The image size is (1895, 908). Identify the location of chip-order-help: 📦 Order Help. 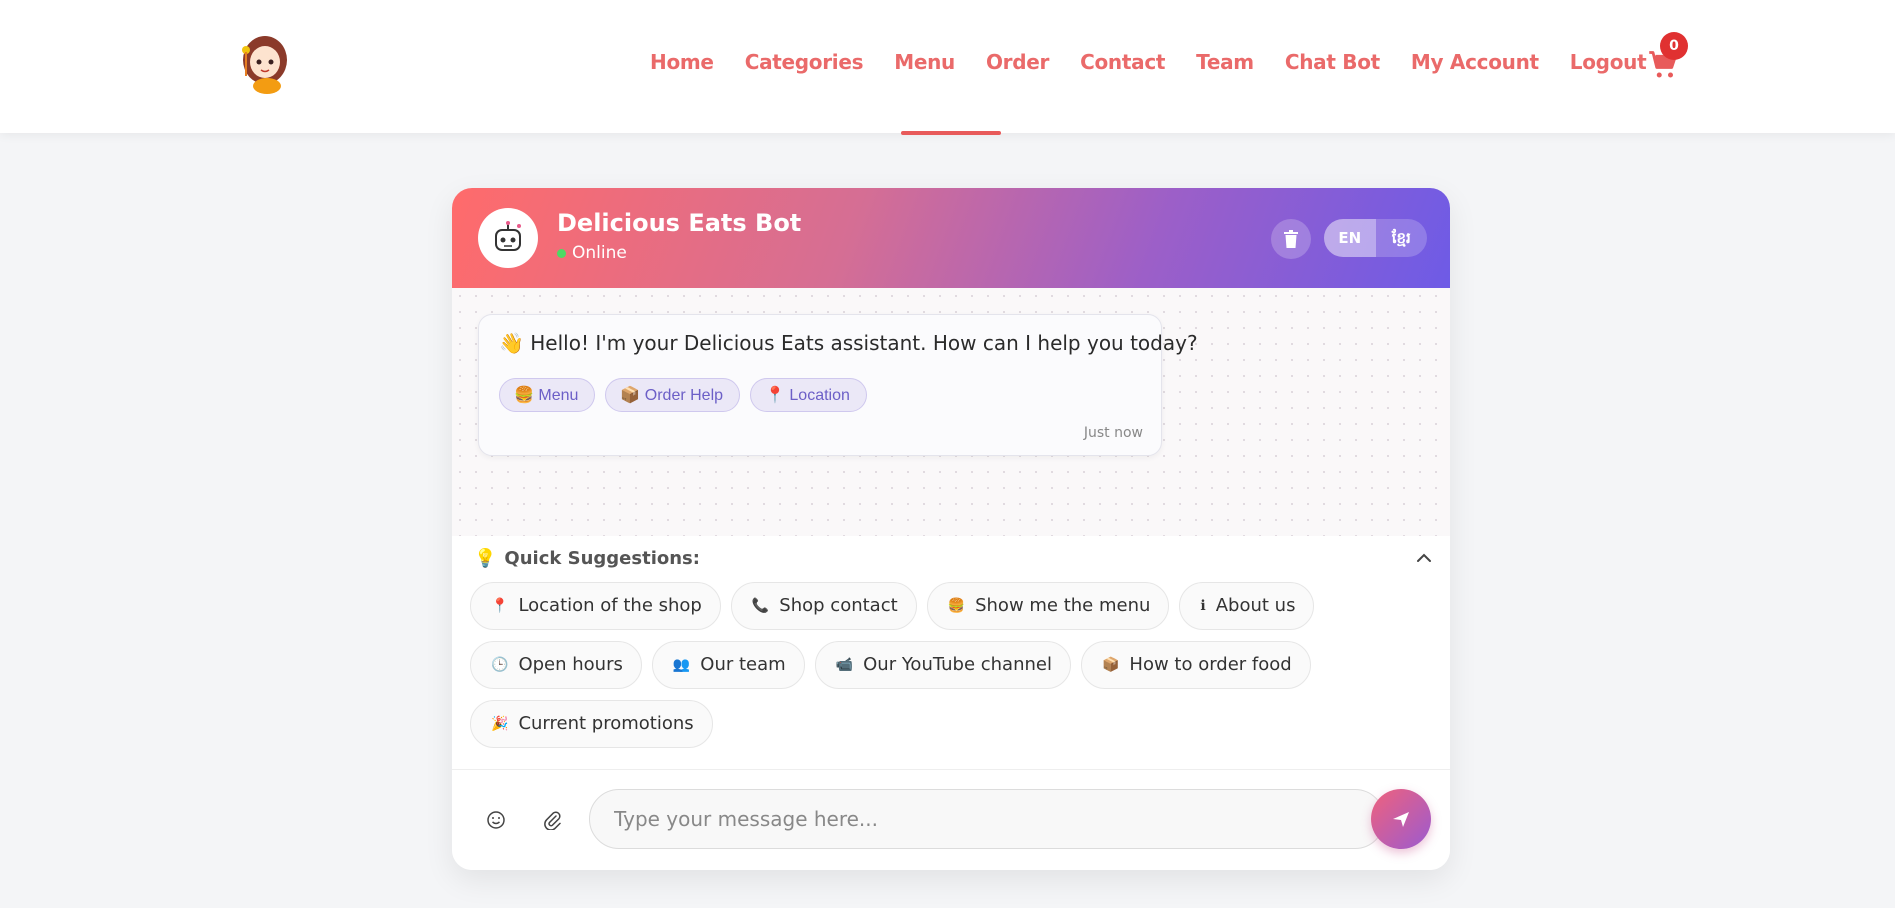
(673, 395).